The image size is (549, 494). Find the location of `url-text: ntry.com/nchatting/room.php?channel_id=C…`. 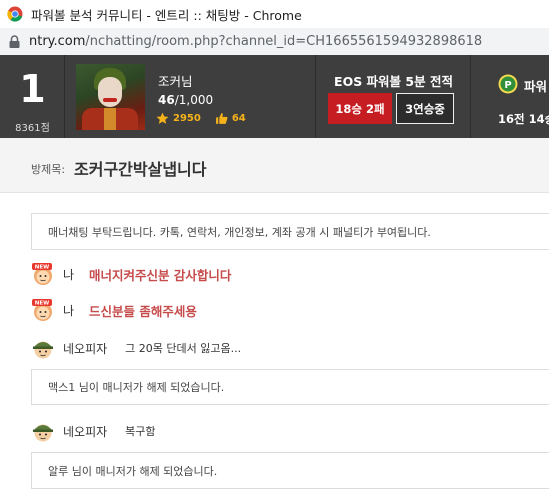

url-text: ntry.com/nchatting/room.php?channel_id=C… is located at coordinates (255, 41).